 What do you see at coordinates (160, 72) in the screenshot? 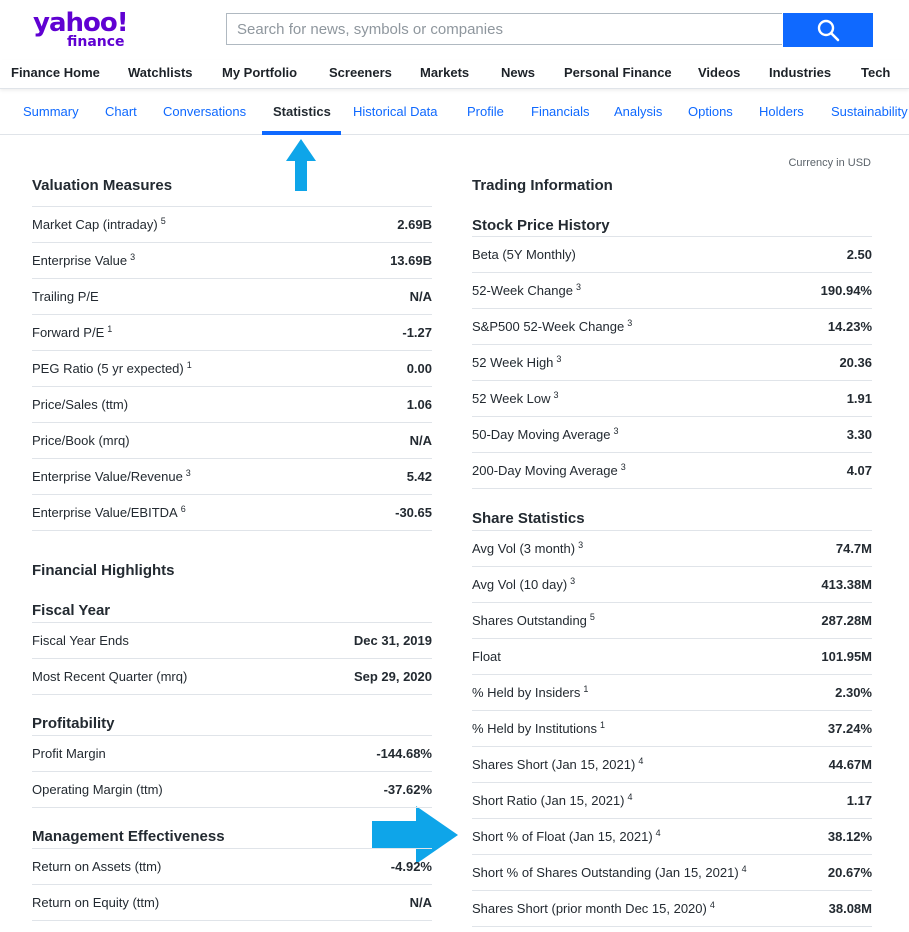
I see `nav-watchlists: Watchlists` at bounding box center [160, 72].